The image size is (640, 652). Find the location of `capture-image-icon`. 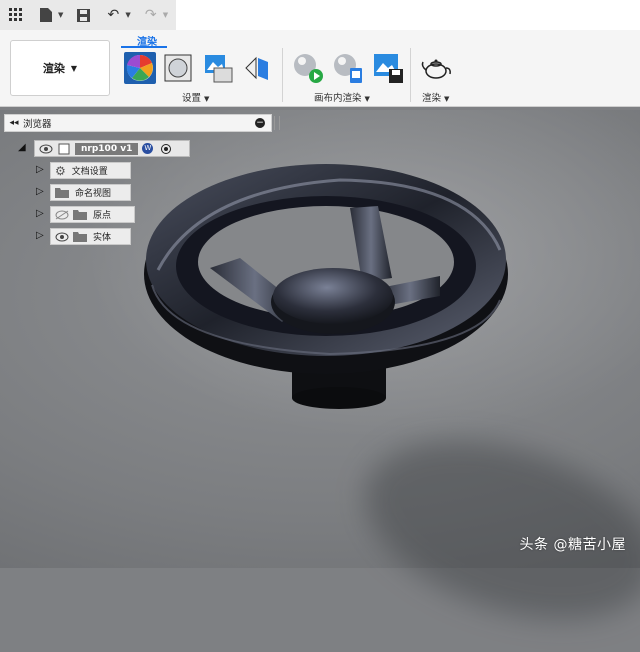

capture-image-icon is located at coordinates (388, 68).